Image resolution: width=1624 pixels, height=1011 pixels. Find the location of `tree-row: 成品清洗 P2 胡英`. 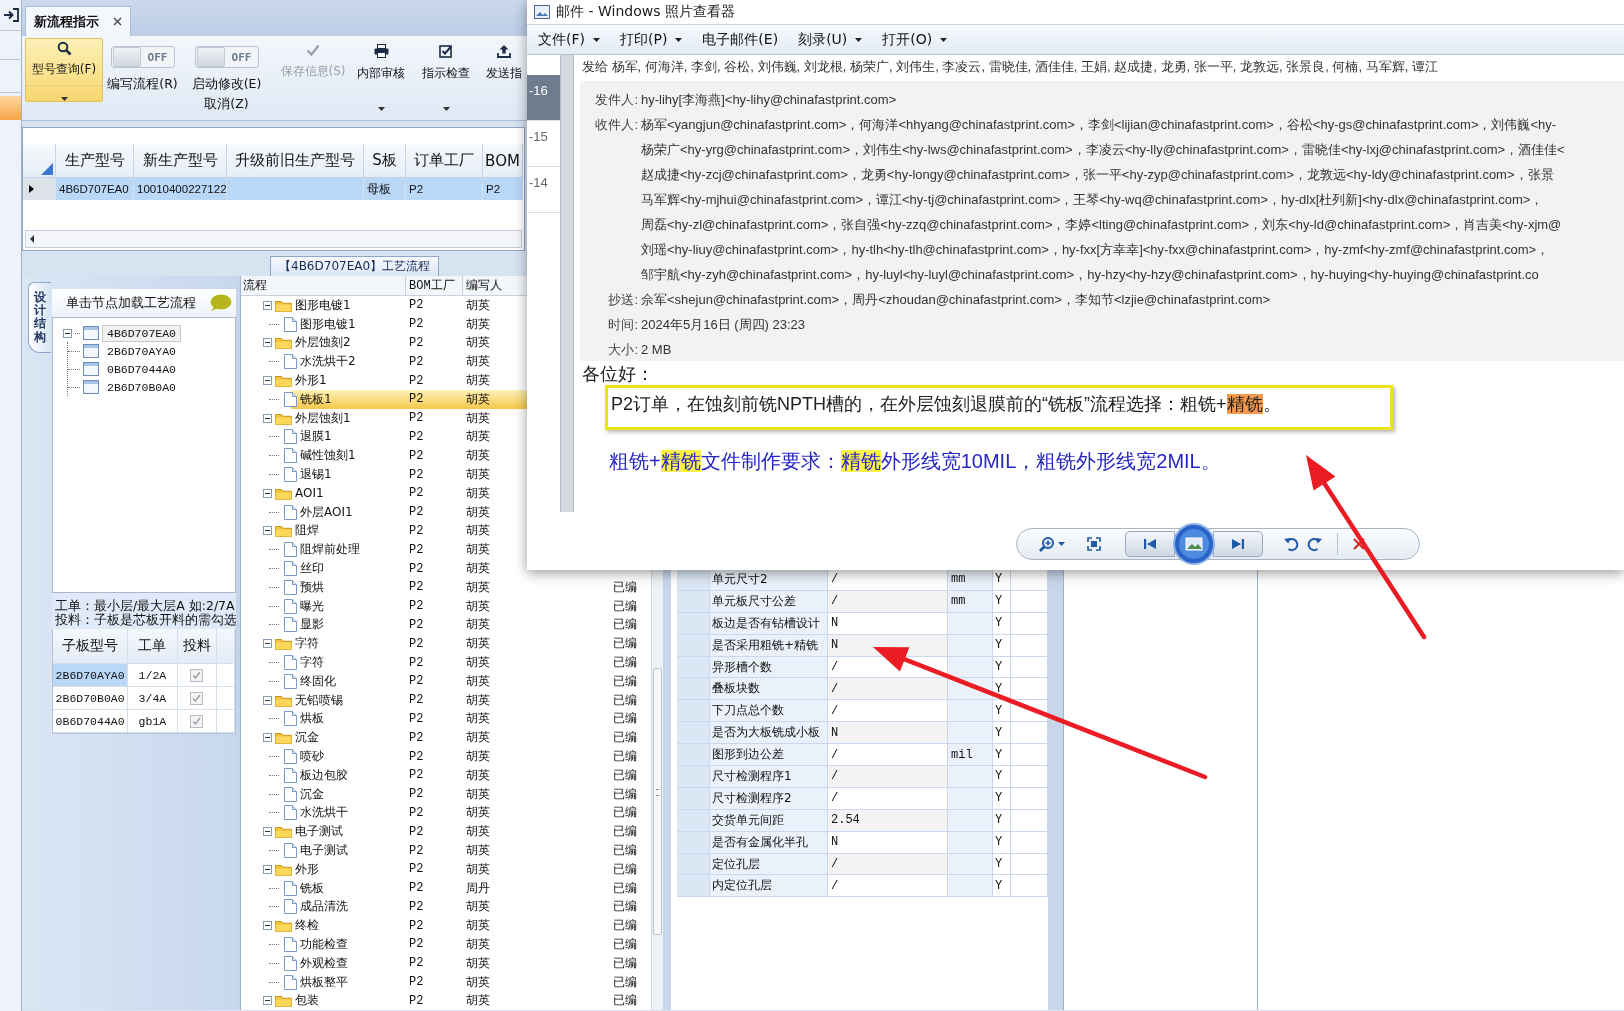

tree-row: 成品清洗 P2 胡英 is located at coordinates (384, 907).